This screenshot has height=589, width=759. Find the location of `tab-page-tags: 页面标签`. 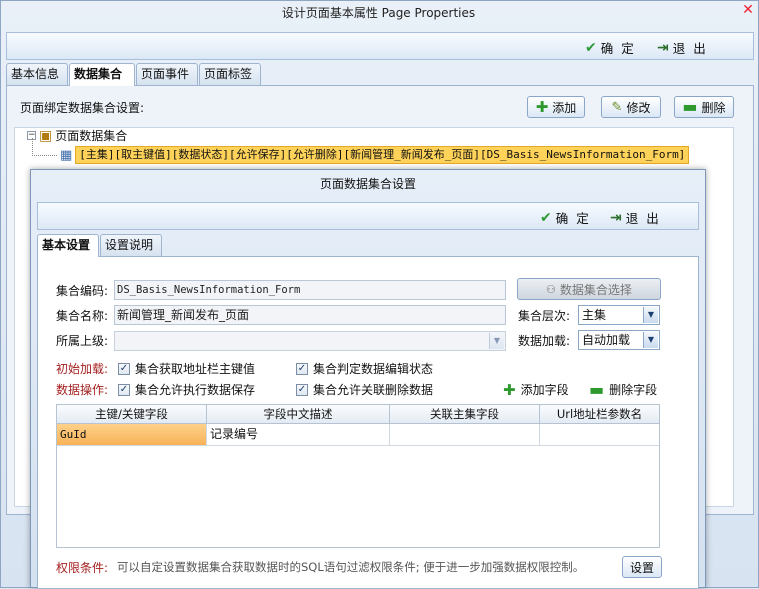

tab-page-tags: 页面标签 is located at coordinates (230, 74).